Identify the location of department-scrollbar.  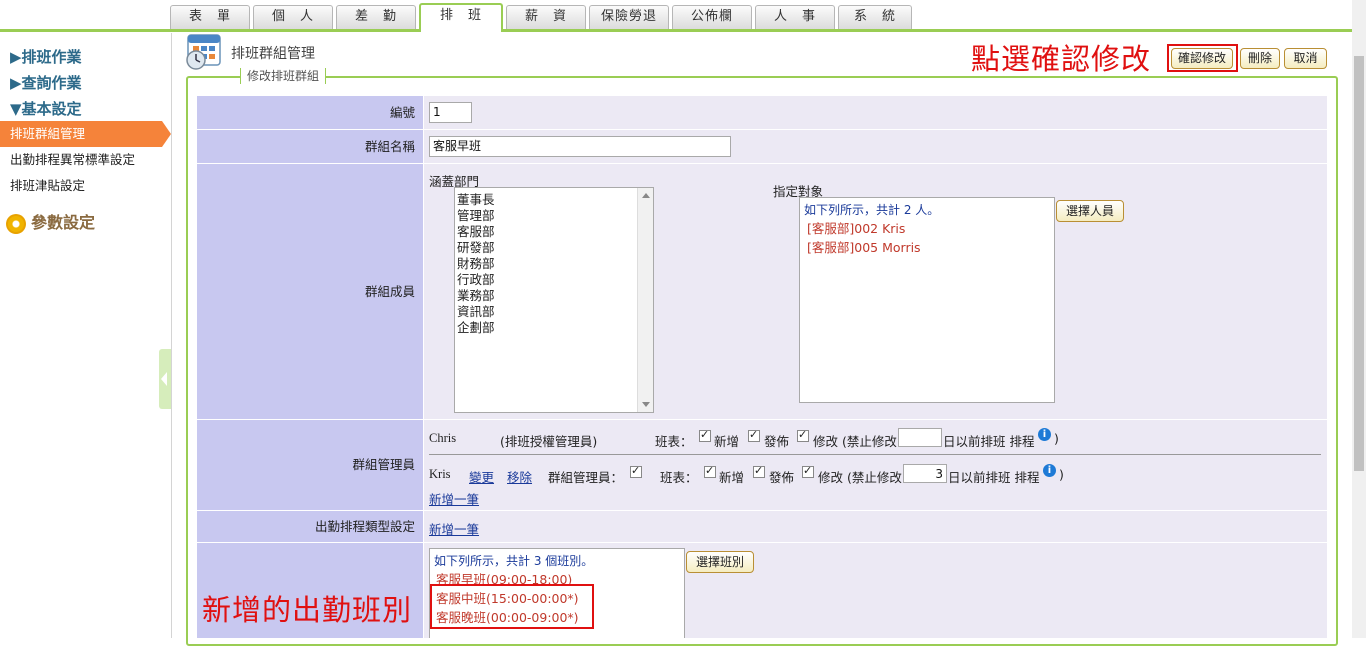
(645, 300).